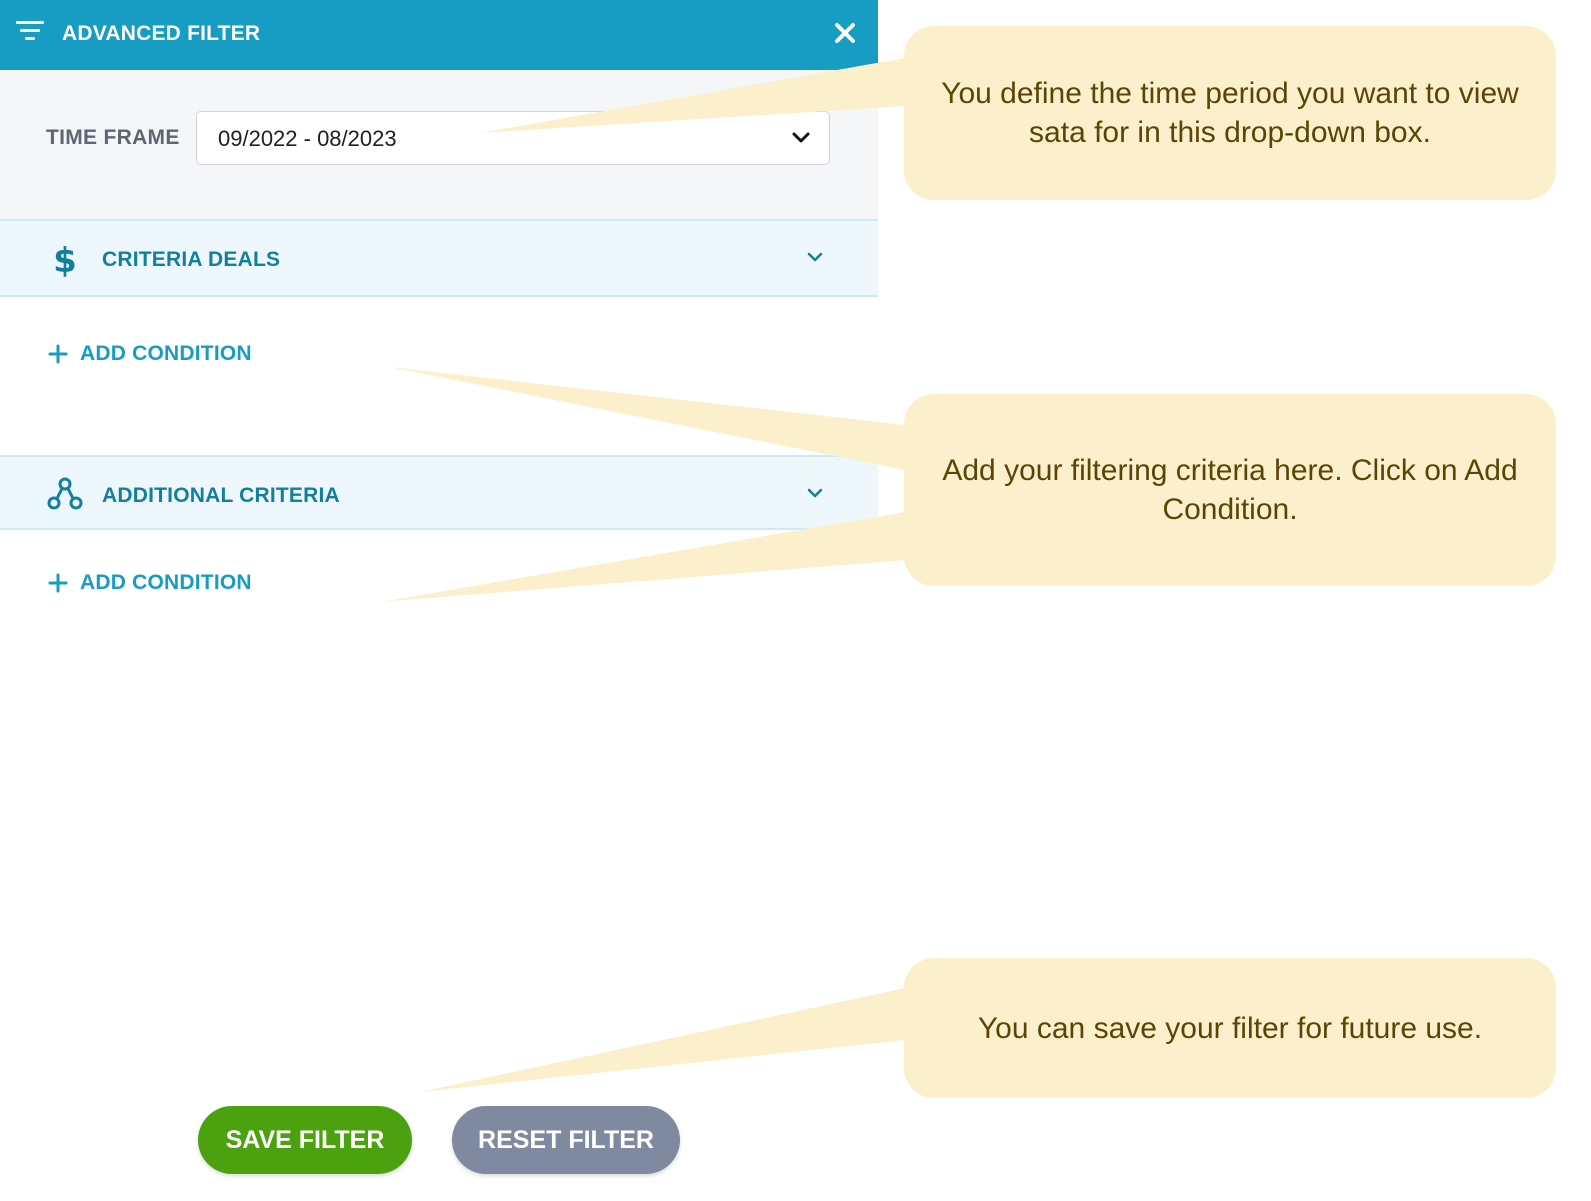 The image size is (1591, 1201). Describe the element at coordinates (161, 33) in the screenshot. I see `panel-title: ADVANCED FILTER` at that location.